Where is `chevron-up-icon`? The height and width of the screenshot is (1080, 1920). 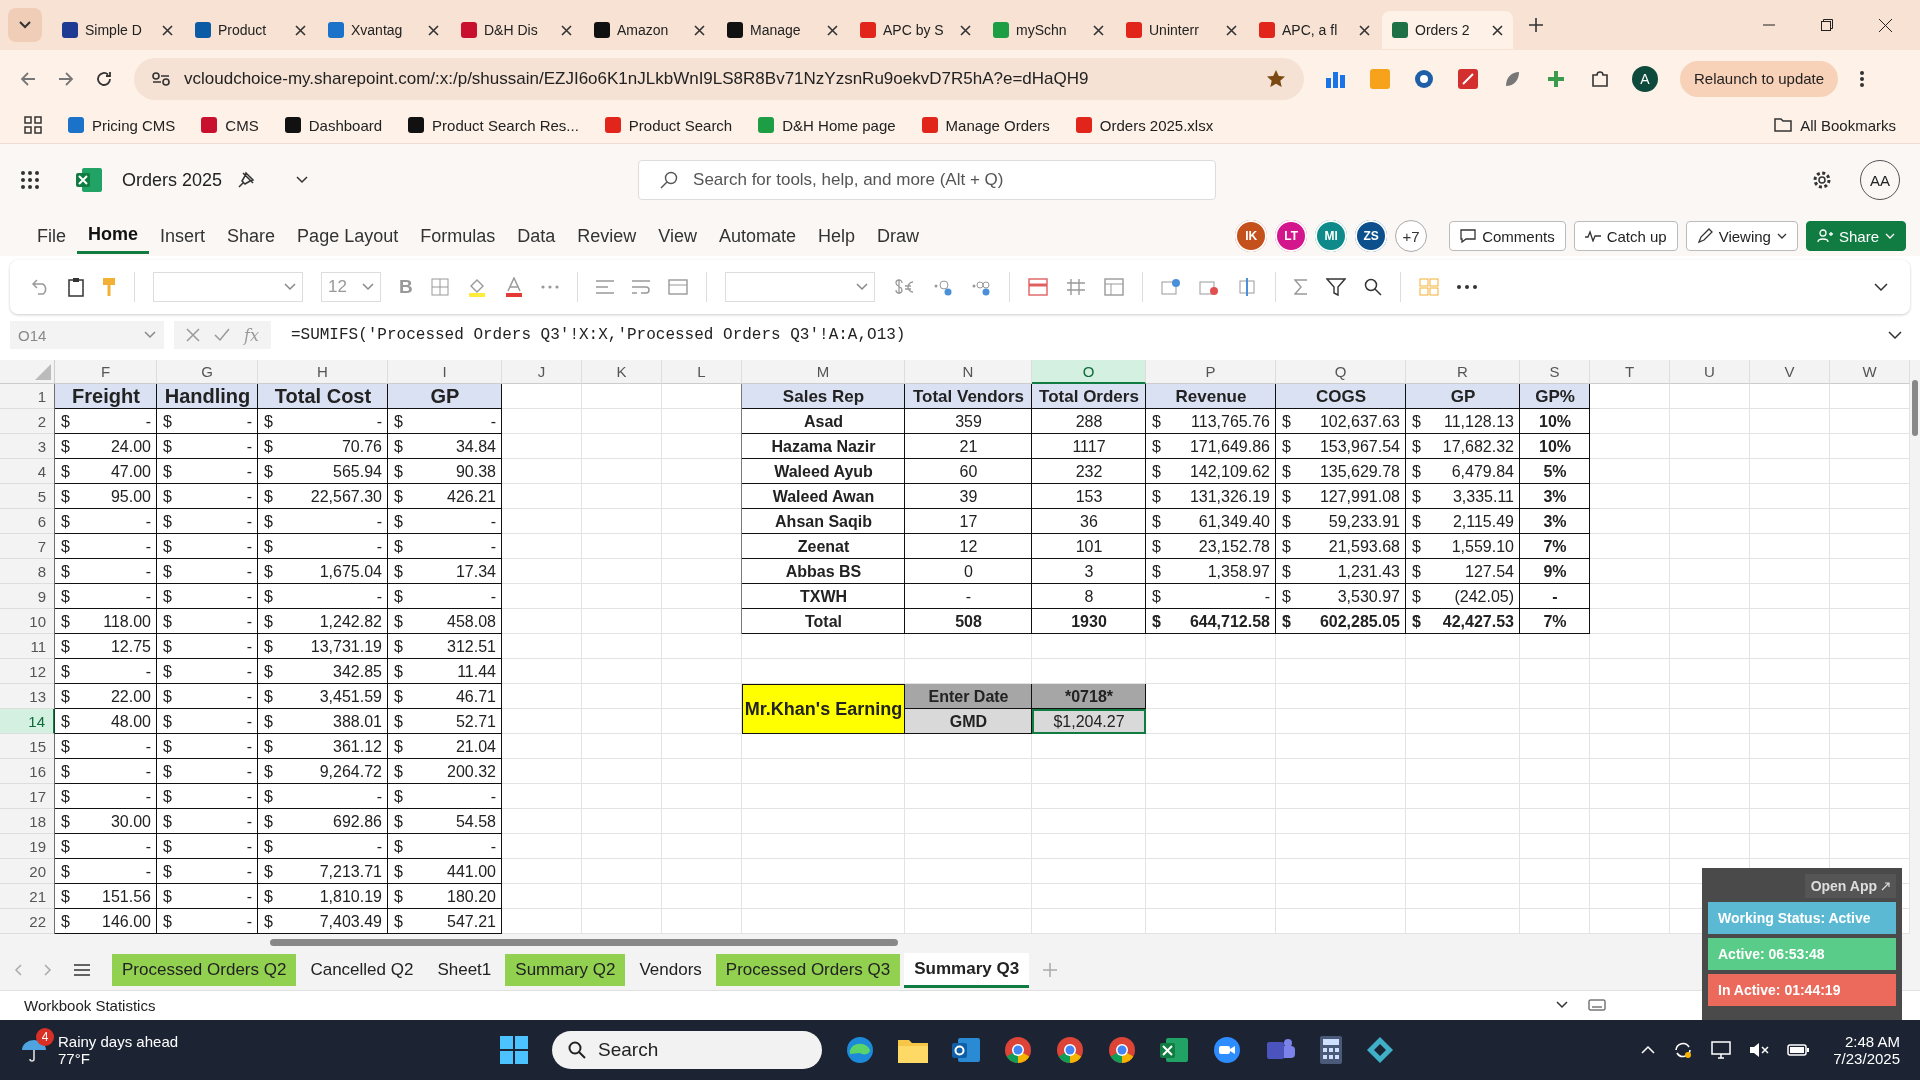 chevron-up-icon is located at coordinates (1648, 1050).